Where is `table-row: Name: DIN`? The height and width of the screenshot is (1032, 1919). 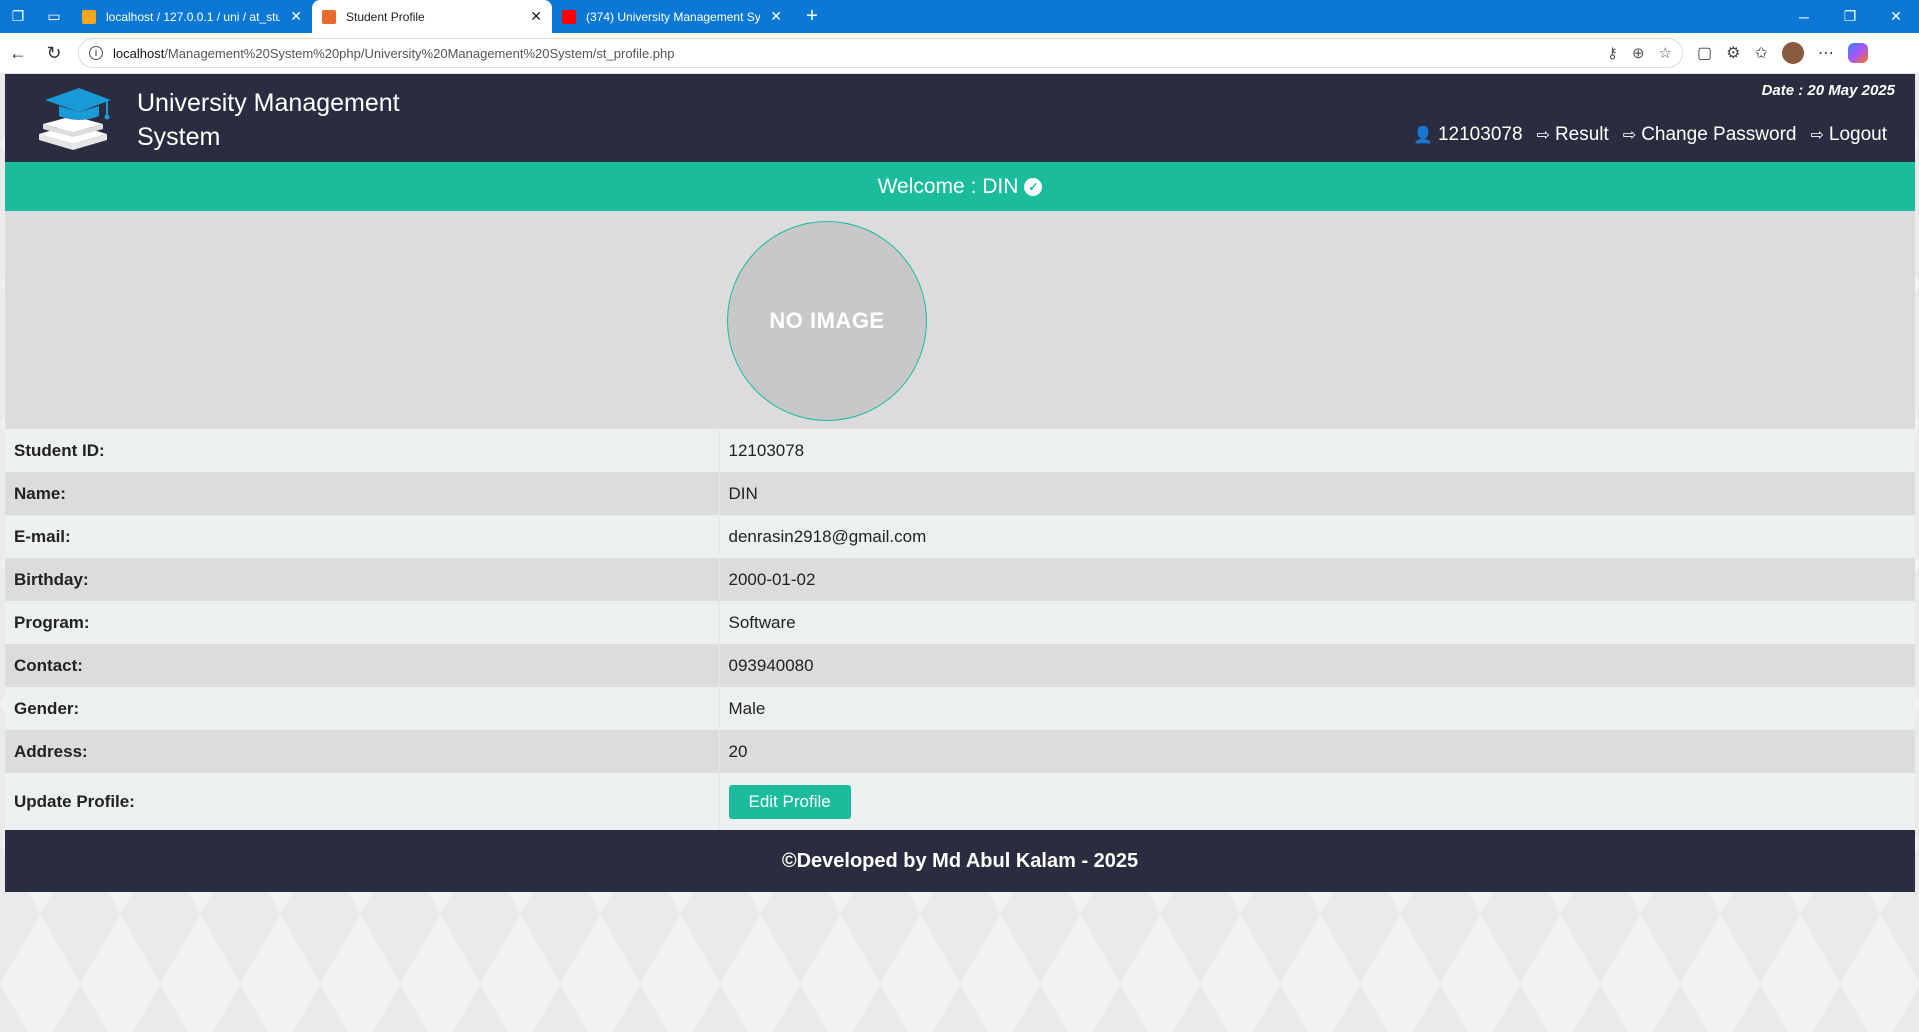 table-row: Name: DIN is located at coordinates (960, 493).